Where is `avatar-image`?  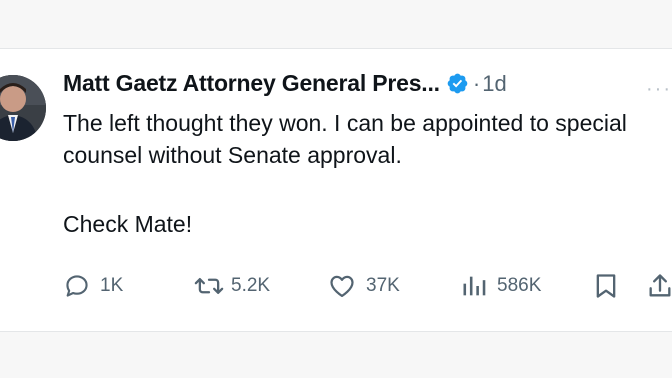 avatar-image is located at coordinates (23, 108).